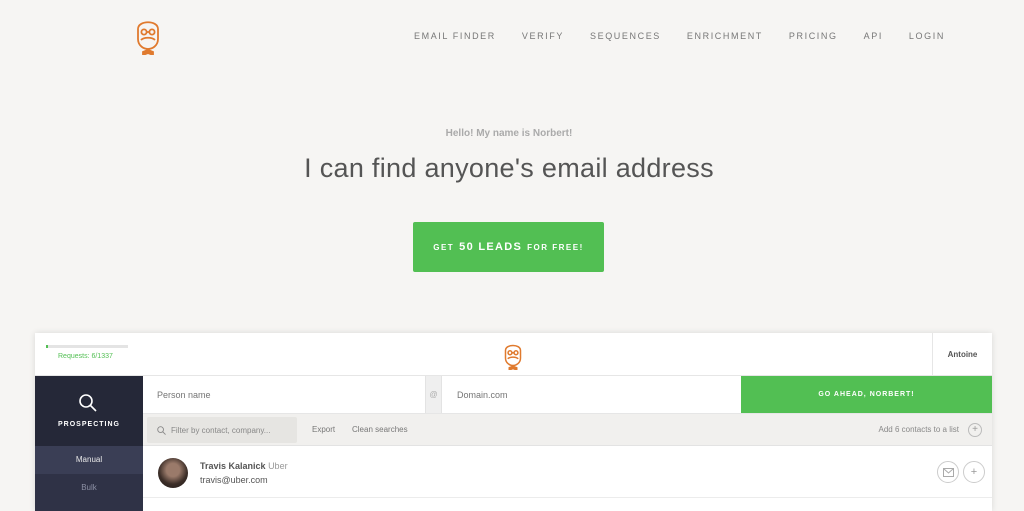 The height and width of the screenshot is (511, 1024). What do you see at coordinates (555, 247) in the screenshot?
I see `cta-suffix: FOR FREE!` at bounding box center [555, 247].